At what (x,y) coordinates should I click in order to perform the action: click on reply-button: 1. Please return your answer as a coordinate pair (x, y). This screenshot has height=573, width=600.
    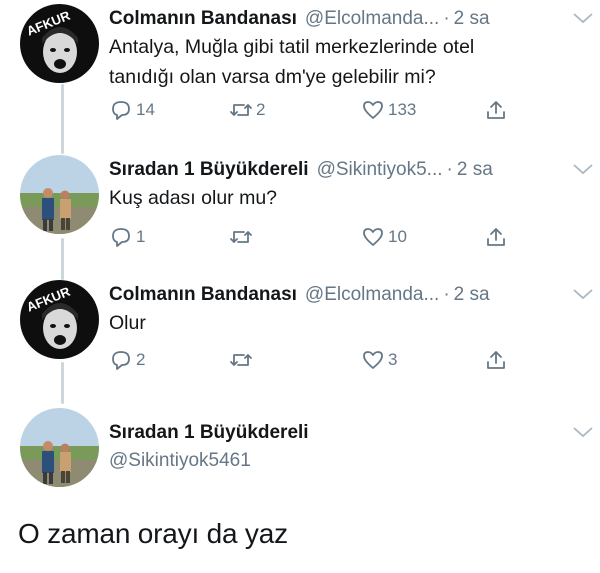
    Looking at the image, I should click on (127, 237).